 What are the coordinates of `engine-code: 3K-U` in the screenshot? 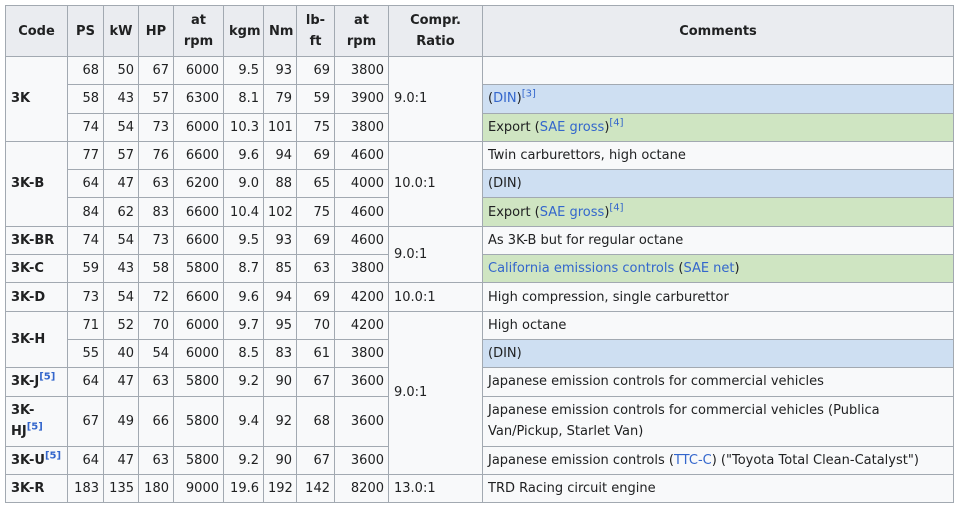 It's located at (28, 460).